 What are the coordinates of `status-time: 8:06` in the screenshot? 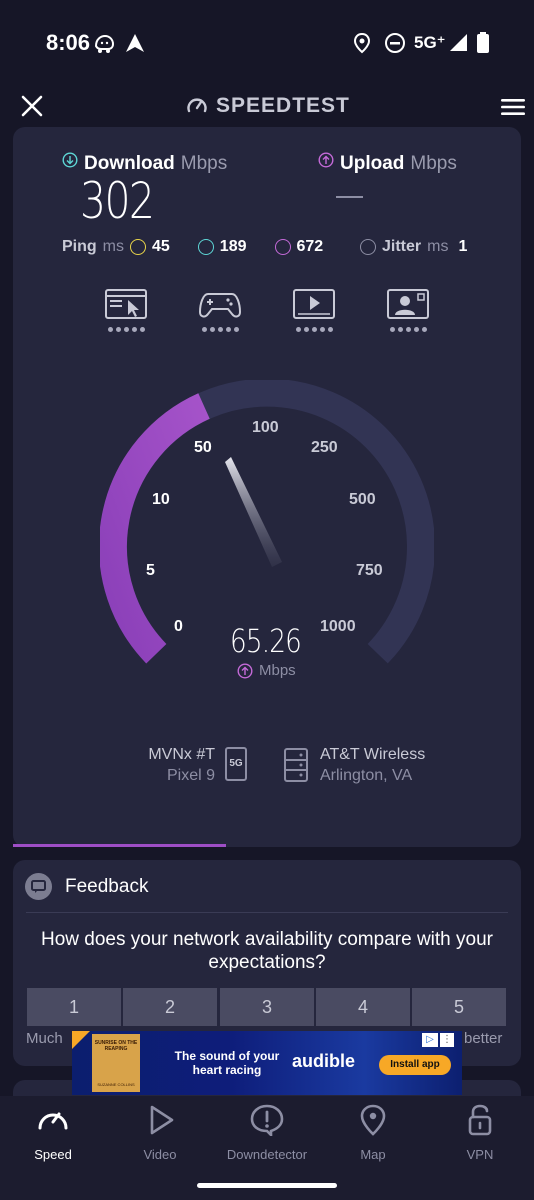 It's located at (68, 42).